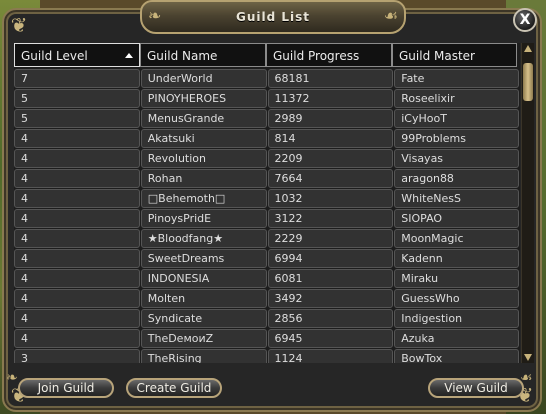 This screenshot has height=414, width=546. I want to click on scroll-down-icon, so click(528, 357).